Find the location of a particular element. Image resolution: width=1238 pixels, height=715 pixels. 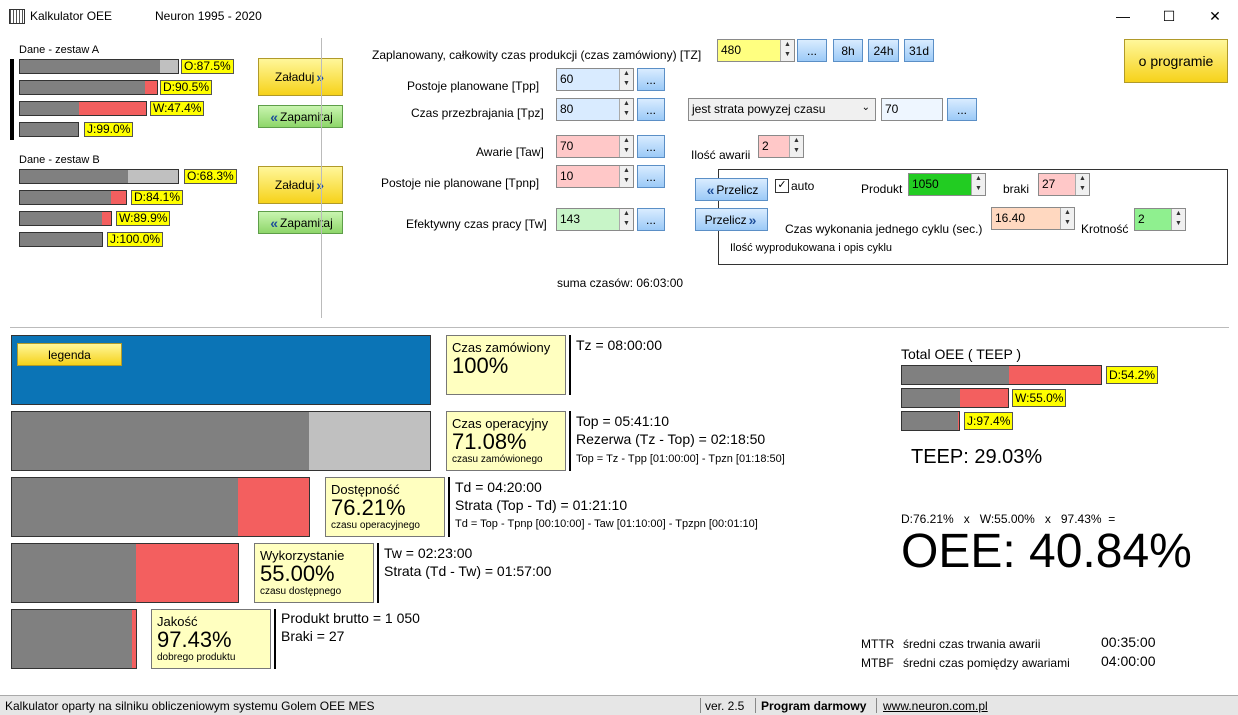

preset-31d-button: 31d is located at coordinates (919, 50).